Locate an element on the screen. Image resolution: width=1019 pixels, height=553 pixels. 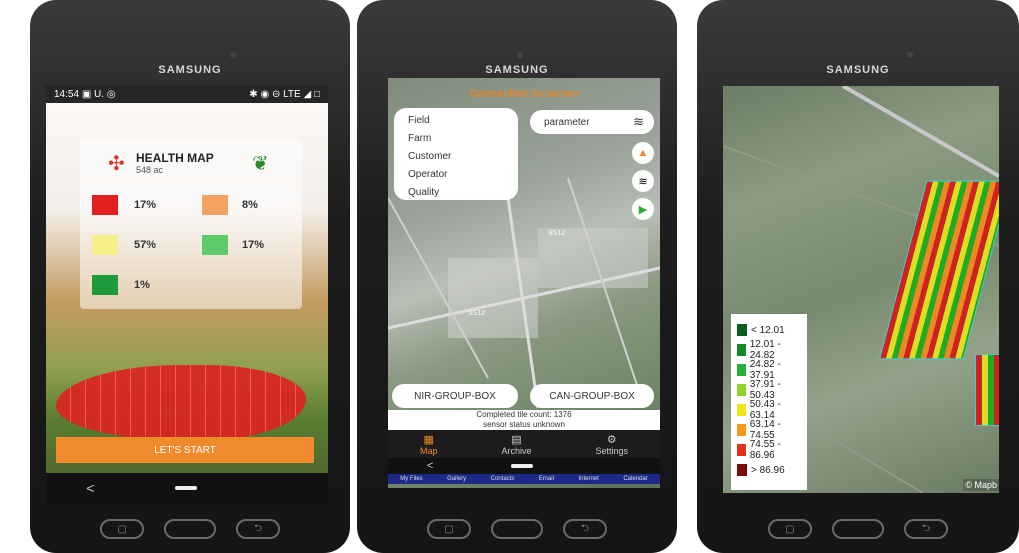
map-attribution: © Mapb is located at coordinates (981, 485).